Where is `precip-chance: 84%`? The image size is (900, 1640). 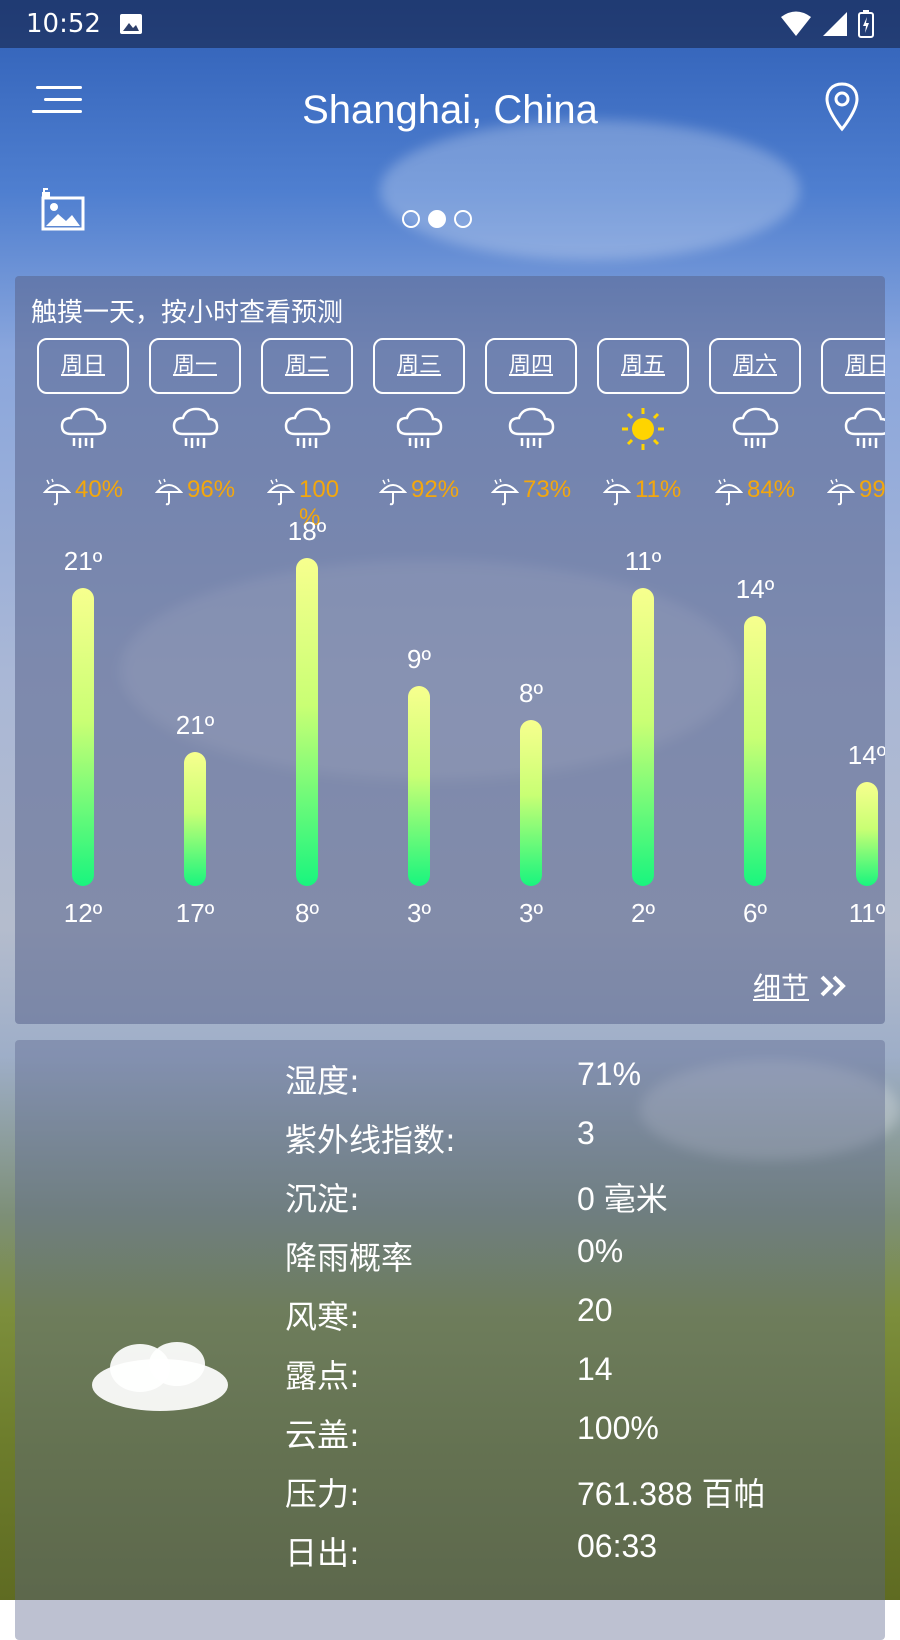
precip-chance: 84% is located at coordinates (755, 491).